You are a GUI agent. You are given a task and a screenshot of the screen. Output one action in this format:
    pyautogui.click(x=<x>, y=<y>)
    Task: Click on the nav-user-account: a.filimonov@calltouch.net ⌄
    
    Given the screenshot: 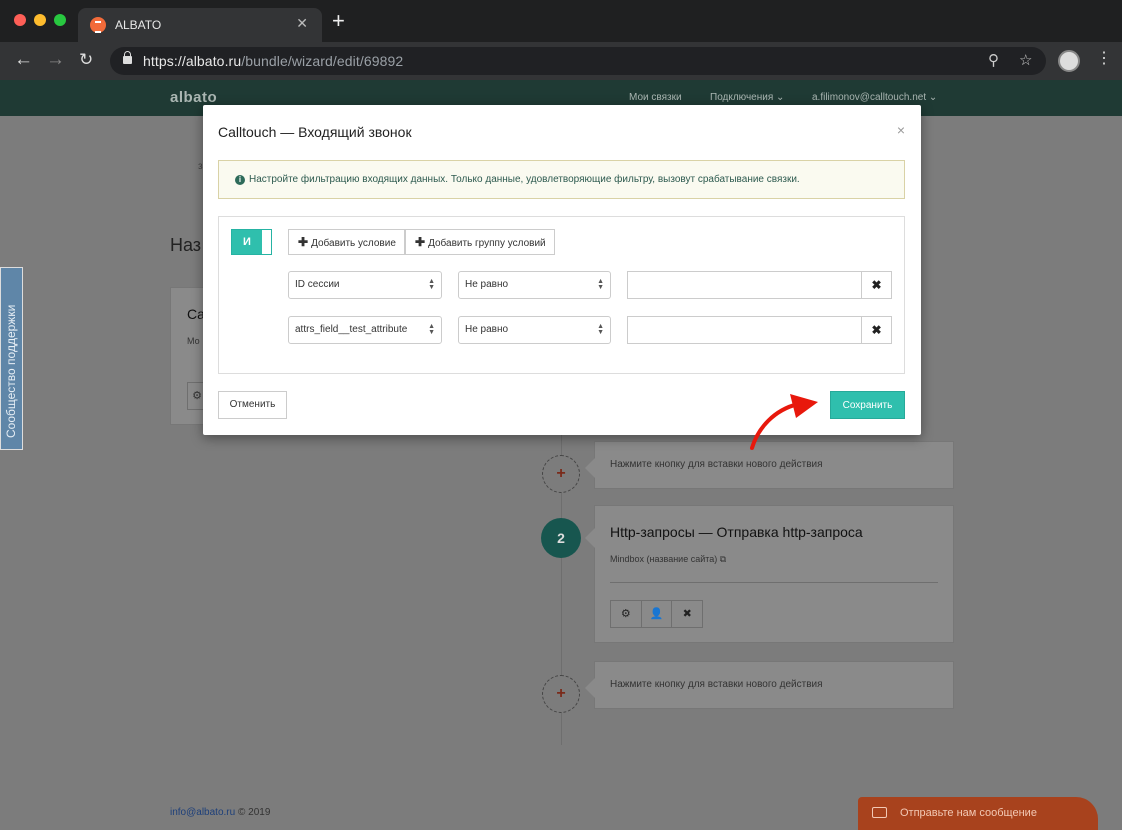 What is the action you would take?
    pyautogui.click(x=874, y=97)
    